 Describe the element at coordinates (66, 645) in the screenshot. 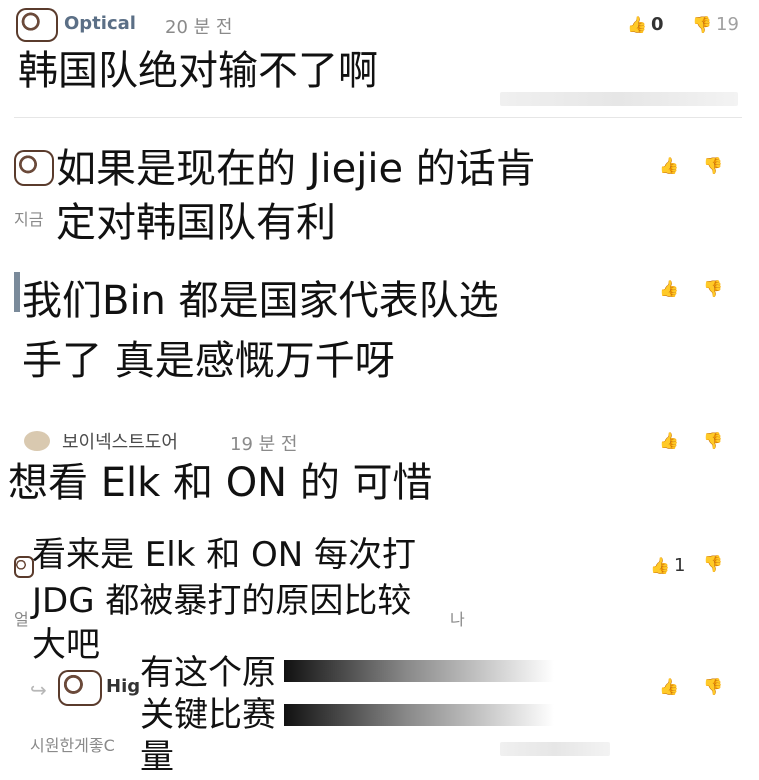

I see `comment-text-line: 大吧` at that location.